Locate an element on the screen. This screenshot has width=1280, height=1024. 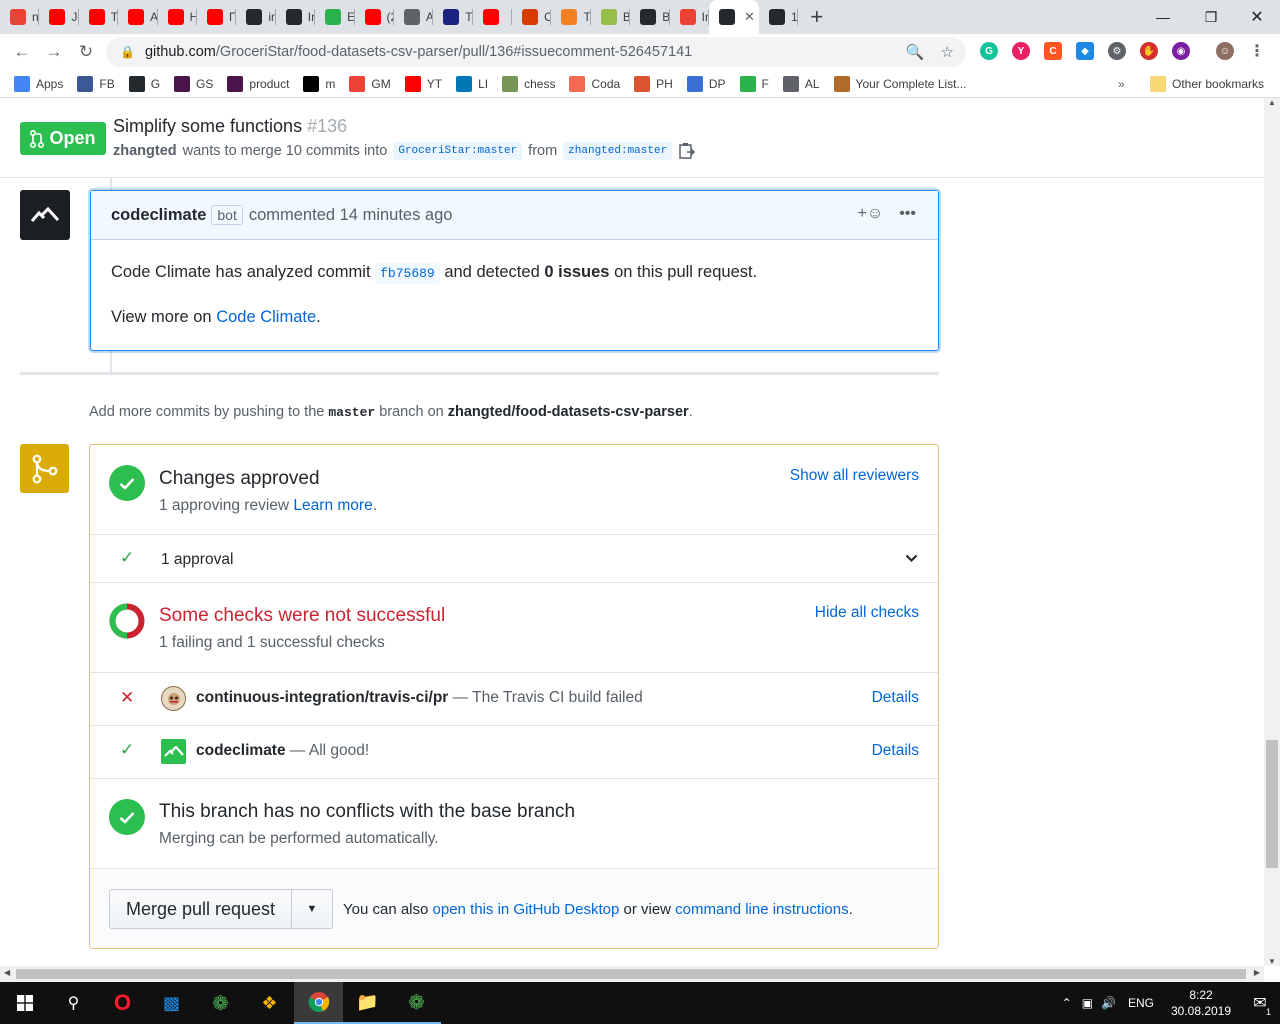
vertical-scroll-thumb is located at coordinates (1272, 804).